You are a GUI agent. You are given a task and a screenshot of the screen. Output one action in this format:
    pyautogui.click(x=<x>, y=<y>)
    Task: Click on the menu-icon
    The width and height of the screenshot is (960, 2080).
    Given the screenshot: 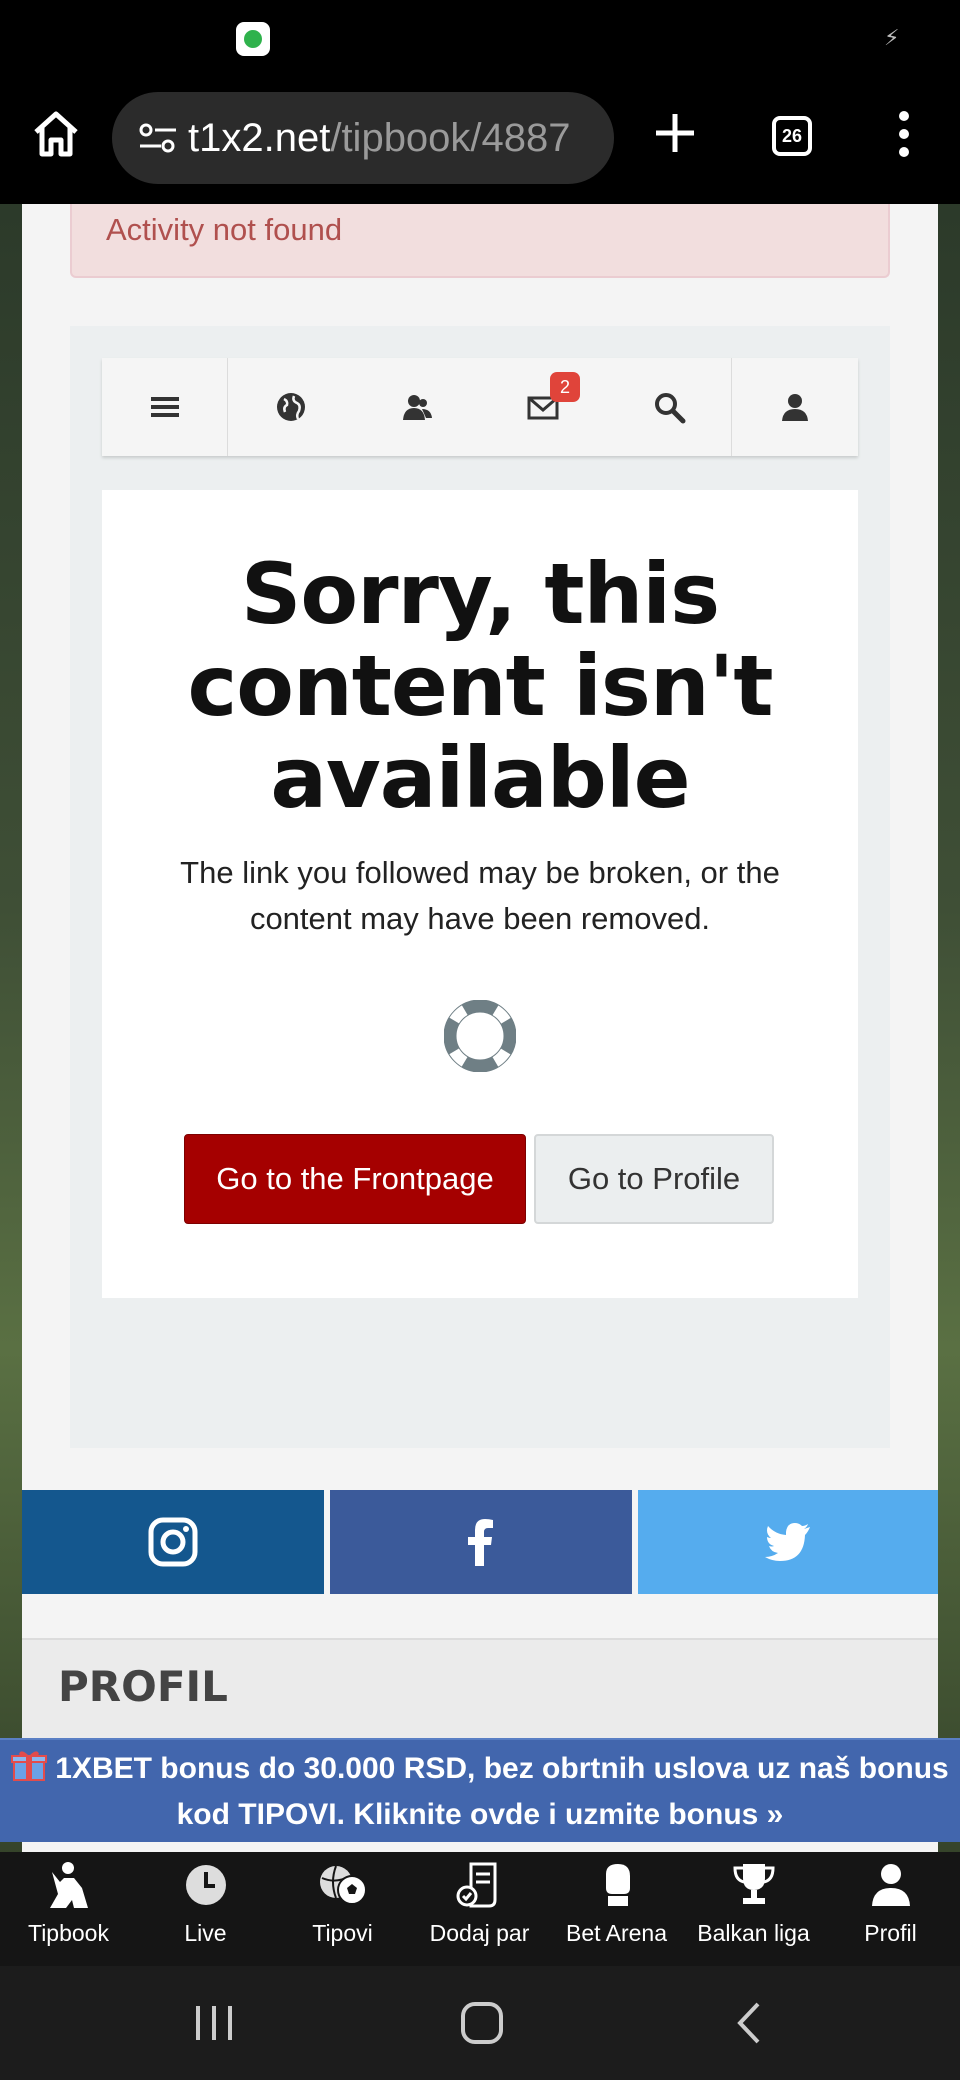 What is the action you would take?
    pyautogui.click(x=164, y=407)
    